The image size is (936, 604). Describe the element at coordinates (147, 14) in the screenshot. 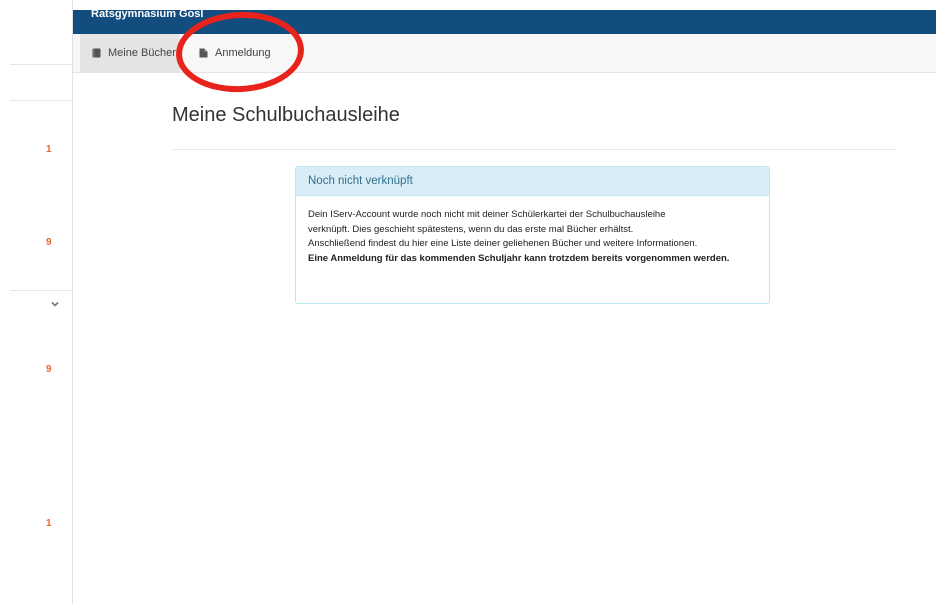

I see `school-name: Ratsgymnasium Gosl` at that location.